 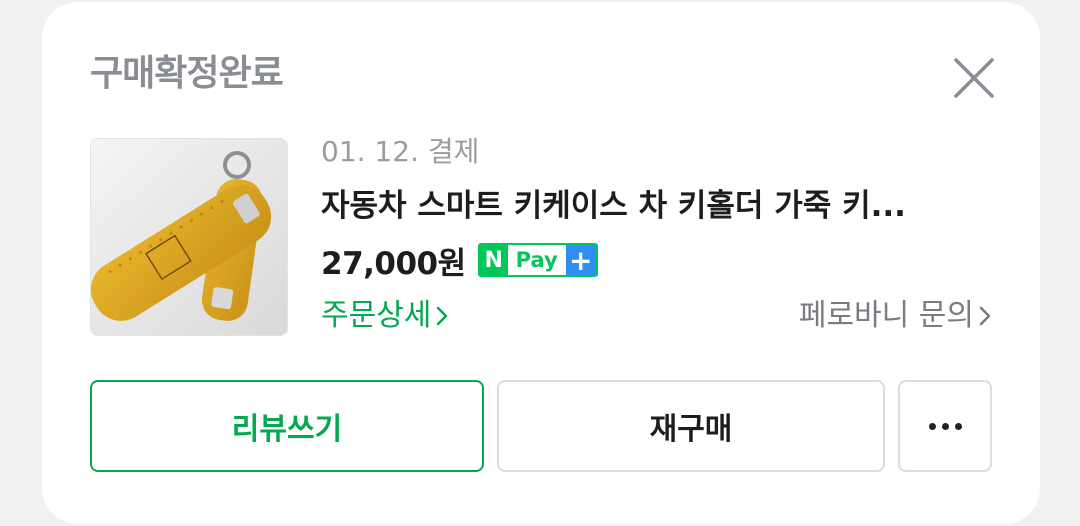 What do you see at coordinates (493, 260) in the screenshot?
I see `npay-n-logo: N` at bounding box center [493, 260].